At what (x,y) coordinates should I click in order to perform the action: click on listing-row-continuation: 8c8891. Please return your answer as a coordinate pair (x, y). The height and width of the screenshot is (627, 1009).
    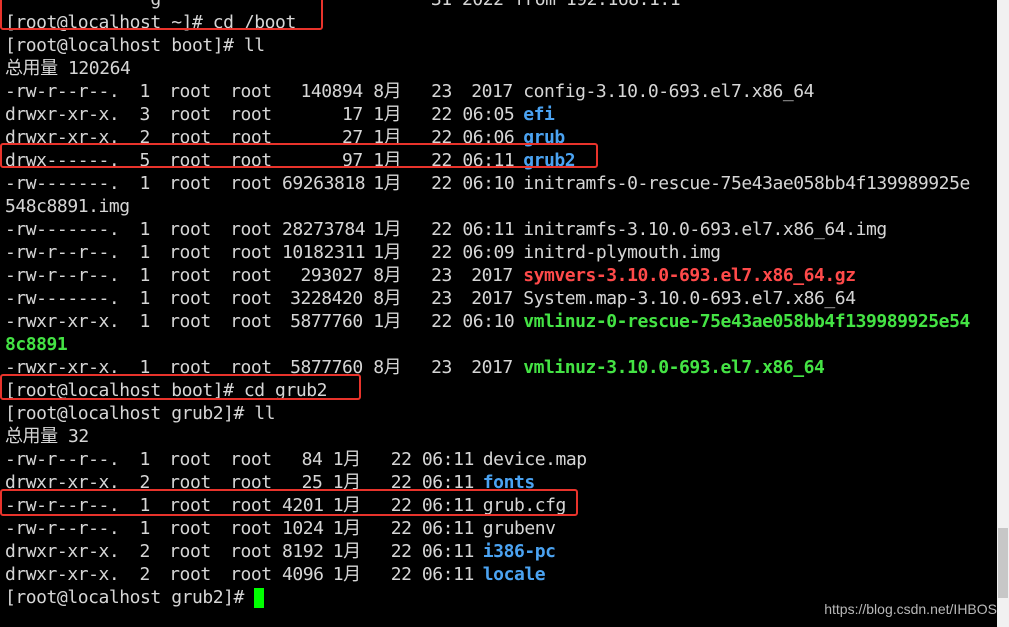
    Looking at the image, I should click on (36, 344).